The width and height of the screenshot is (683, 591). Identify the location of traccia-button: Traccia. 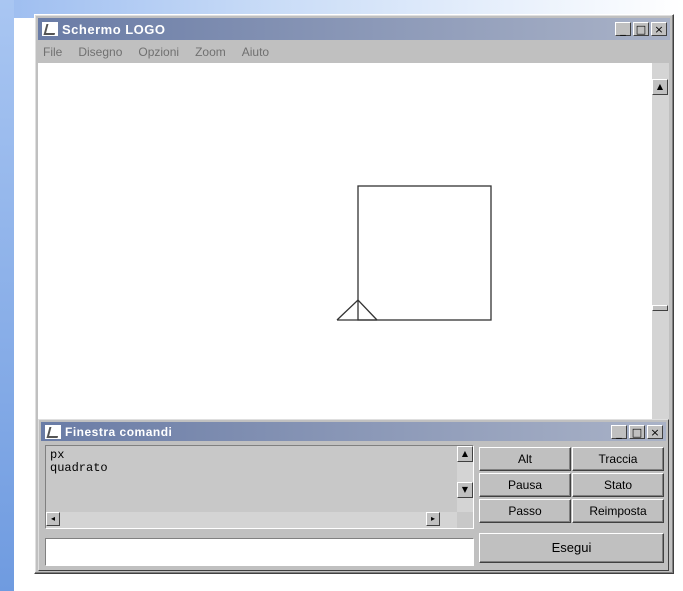
(618, 459).